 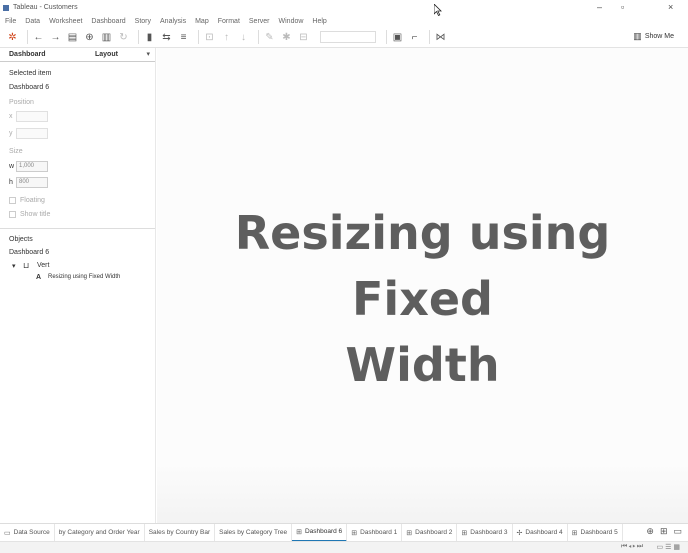 What do you see at coordinates (173, 21) in the screenshot?
I see `menu-analysis: Analysis` at bounding box center [173, 21].